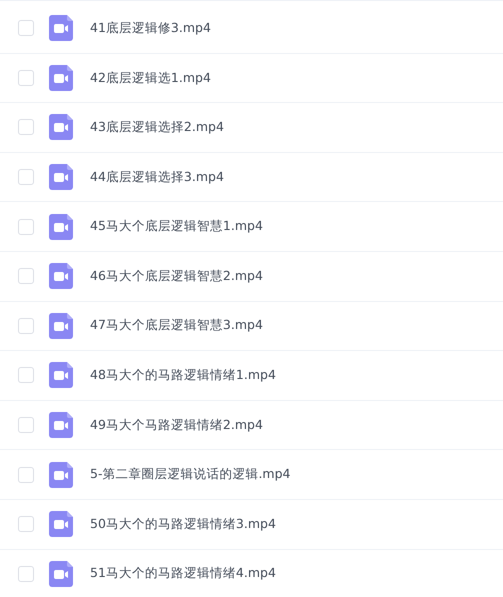 The width and height of the screenshot is (503, 597). What do you see at coordinates (150, 28) in the screenshot?
I see `file-name: 41底层逻辑修3.mp4` at bounding box center [150, 28].